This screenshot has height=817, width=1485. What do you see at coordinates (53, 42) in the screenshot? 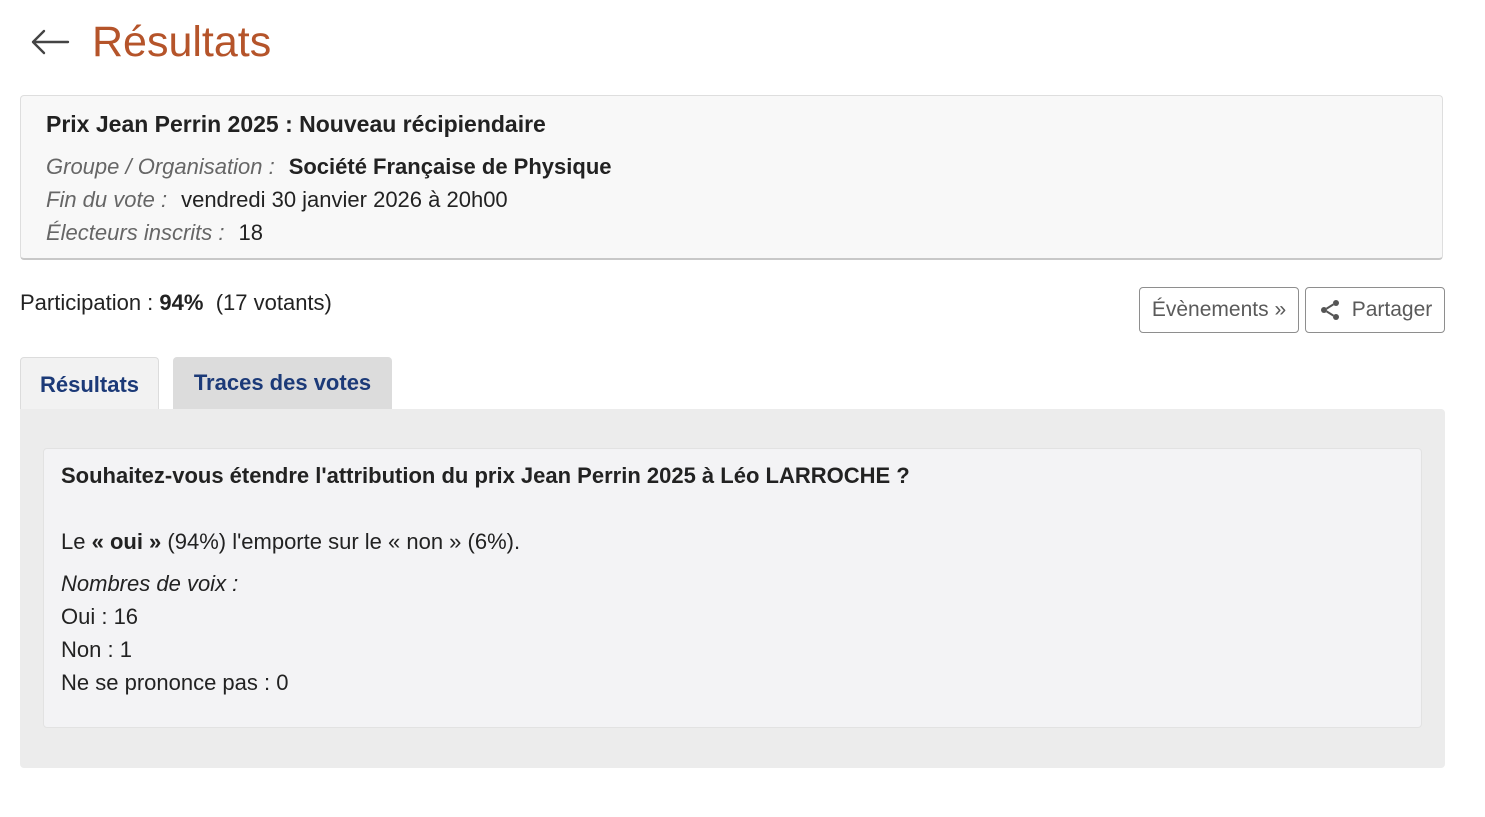
I see `arrow-left-icon` at bounding box center [53, 42].